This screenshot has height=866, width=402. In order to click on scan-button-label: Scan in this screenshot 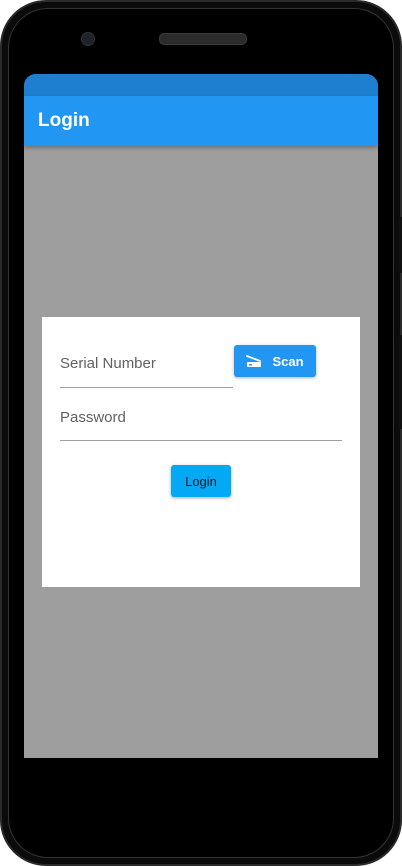, I will do `click(288, 361)`.